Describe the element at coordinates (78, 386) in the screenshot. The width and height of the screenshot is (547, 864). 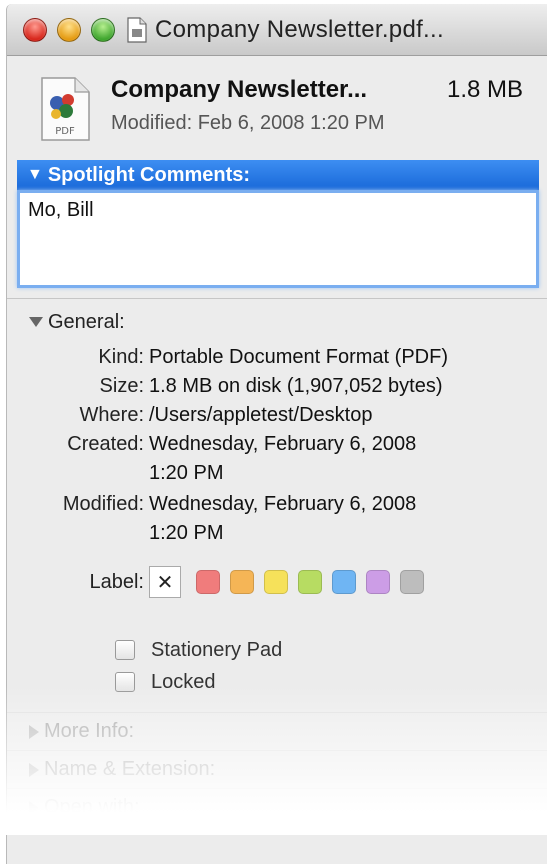
I see `info-key: Size:` at that location.